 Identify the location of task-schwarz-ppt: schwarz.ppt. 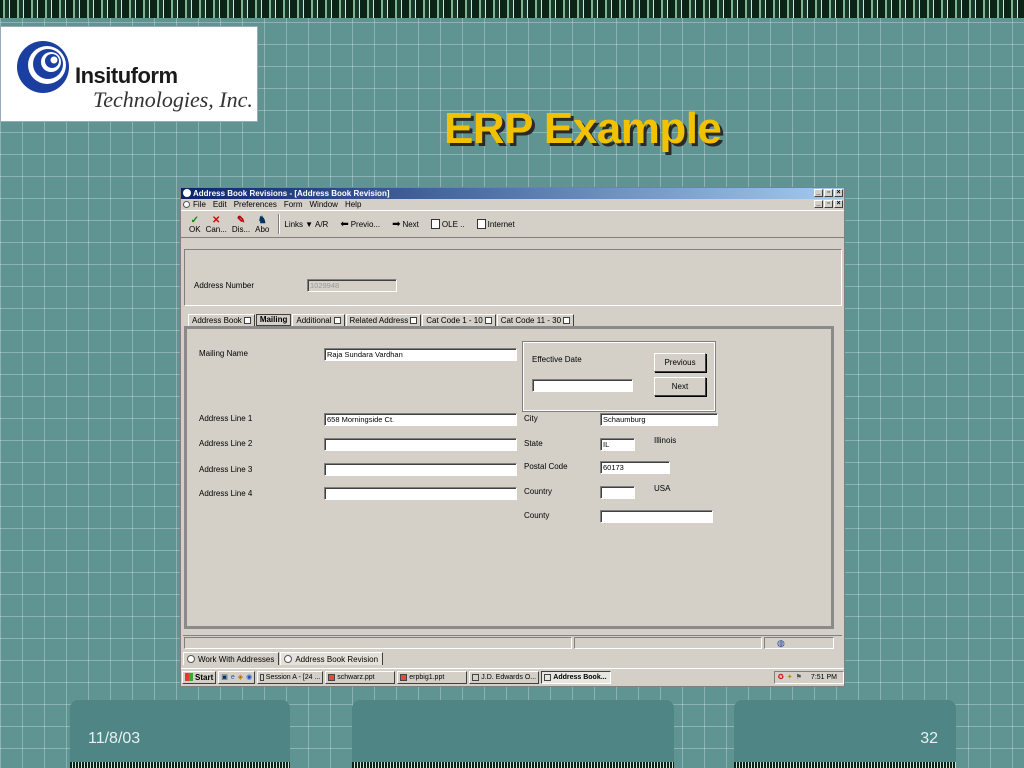
(360, 677).